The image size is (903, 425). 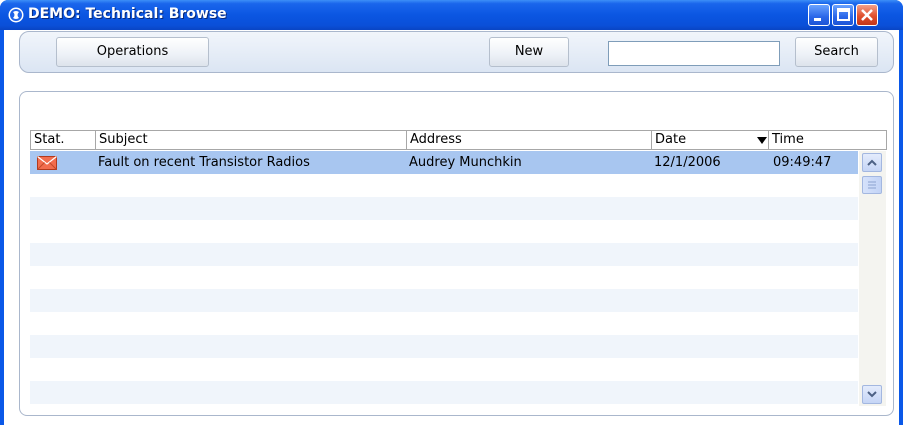 I want to click on new-button: New, so click(x=529, y=52).